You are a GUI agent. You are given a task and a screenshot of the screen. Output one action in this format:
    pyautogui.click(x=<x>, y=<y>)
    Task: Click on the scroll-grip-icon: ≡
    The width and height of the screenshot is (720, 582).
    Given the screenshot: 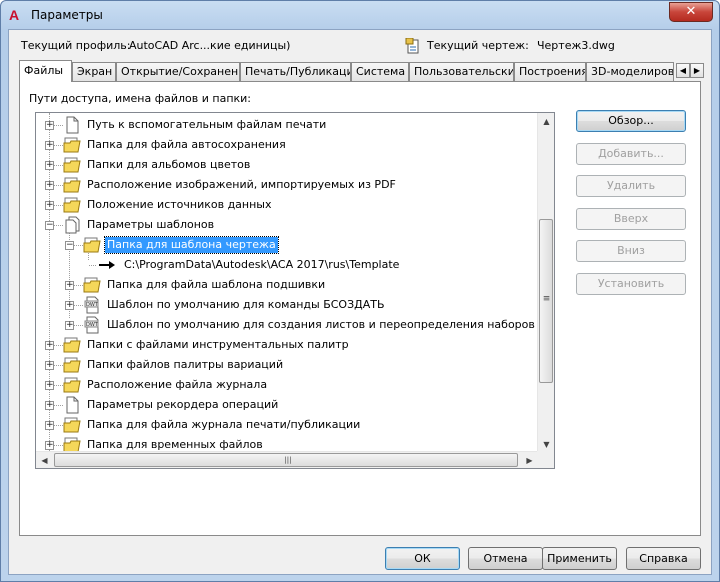 What is the action you would take?
    pyautogui.click(x=546, y=299)
    